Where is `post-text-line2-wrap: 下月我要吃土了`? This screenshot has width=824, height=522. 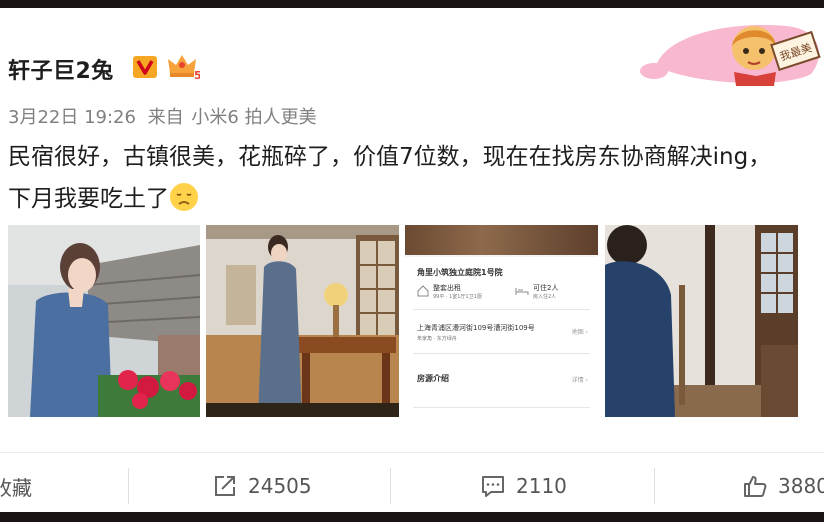
post-text-line2-wrap: 下月我要吃土了 is located at coordinates (416, 199).